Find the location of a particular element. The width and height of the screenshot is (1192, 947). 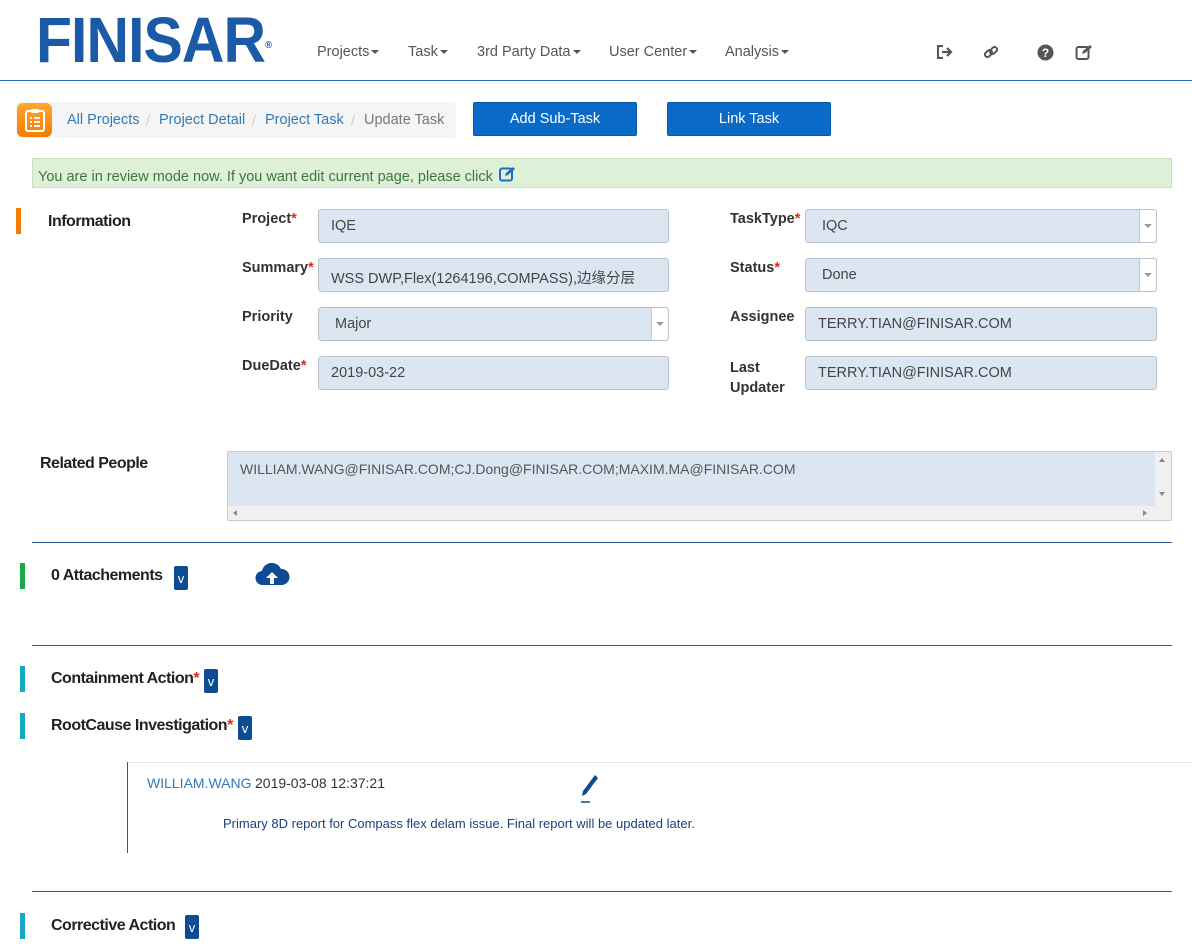

last-updater-field: TERRY.TIAN@FINISAR.COM is located at coordinates (981, 373).